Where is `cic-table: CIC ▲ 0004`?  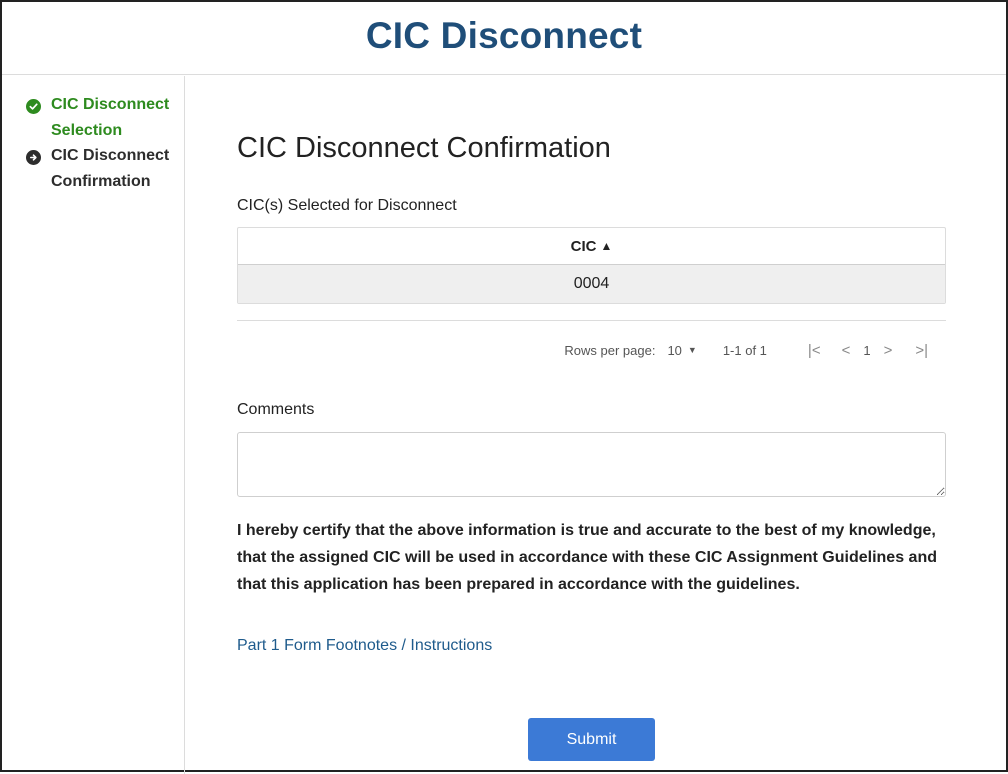
cic-table: CIC ▲ 0004 is located at coordinates (591, 265).